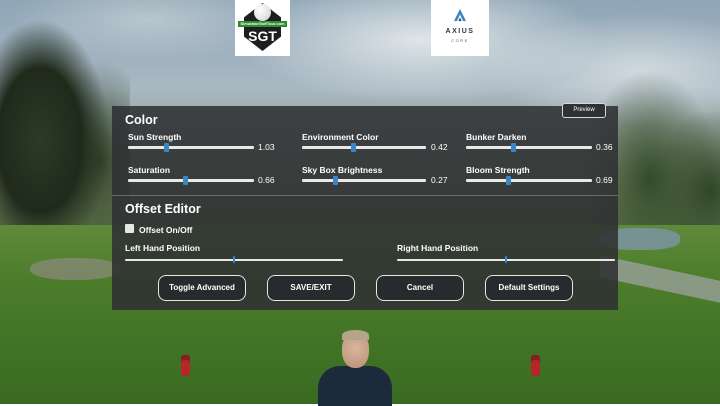 The image size is (720, 406). I want to click on tee-marker-left, so click(185, 365).